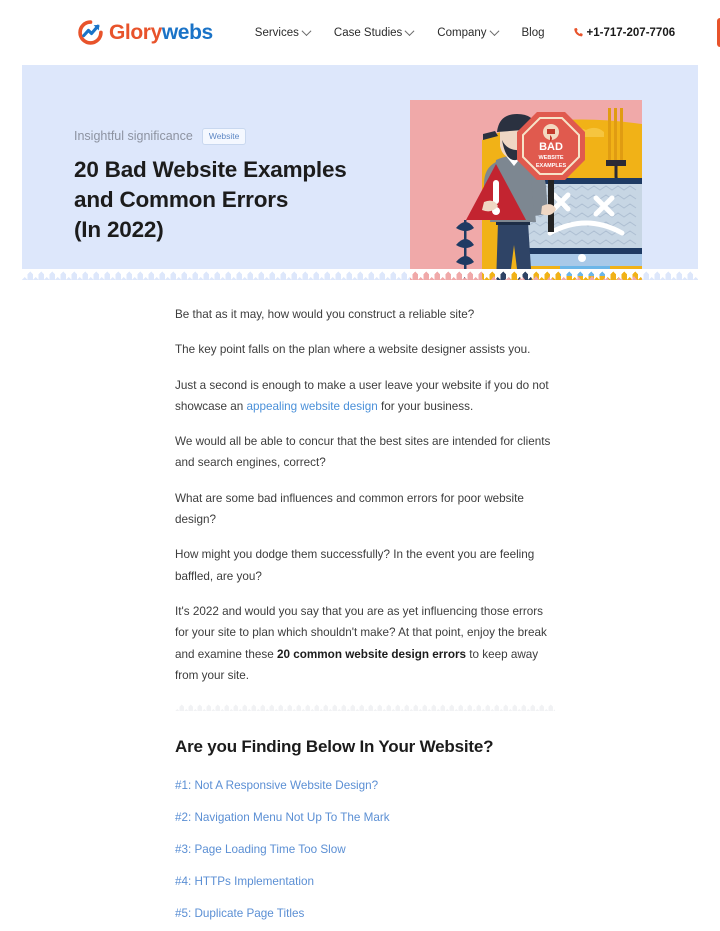 The image size is (720, 931). What do you see at coordinates (276, 32) in the screenshot?
I see `nav-label-services: Services` at bounding box center [276, 32].